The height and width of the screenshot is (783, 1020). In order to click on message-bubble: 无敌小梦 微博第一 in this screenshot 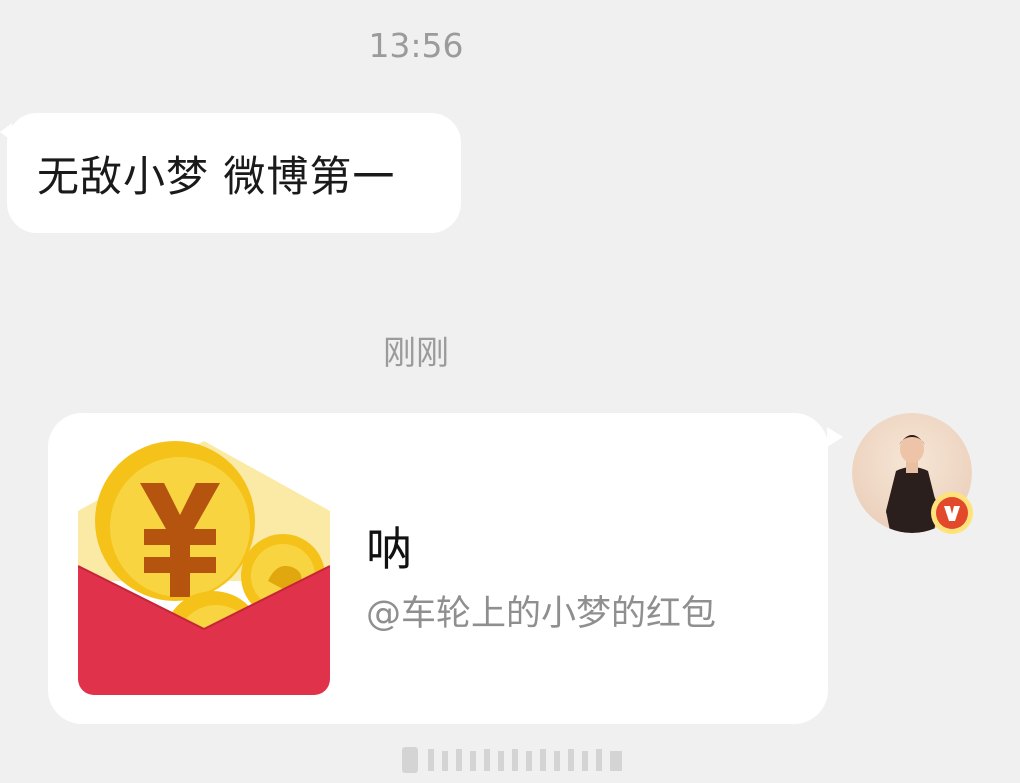, I will do `click(230, 173)`.